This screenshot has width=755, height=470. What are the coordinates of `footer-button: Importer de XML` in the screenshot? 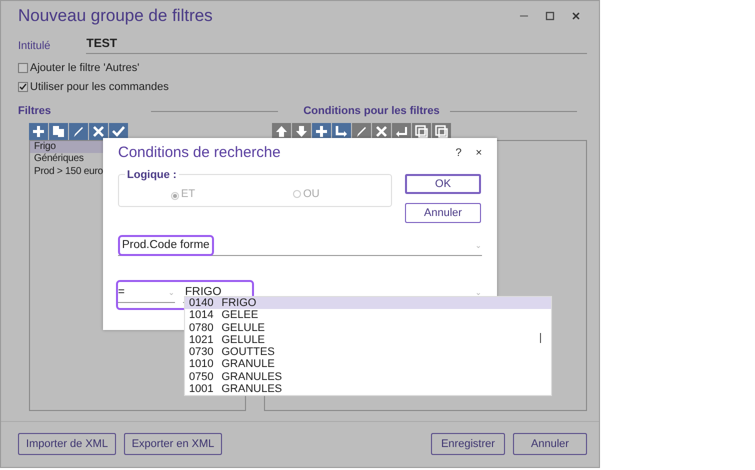 It's located at (67, 443).